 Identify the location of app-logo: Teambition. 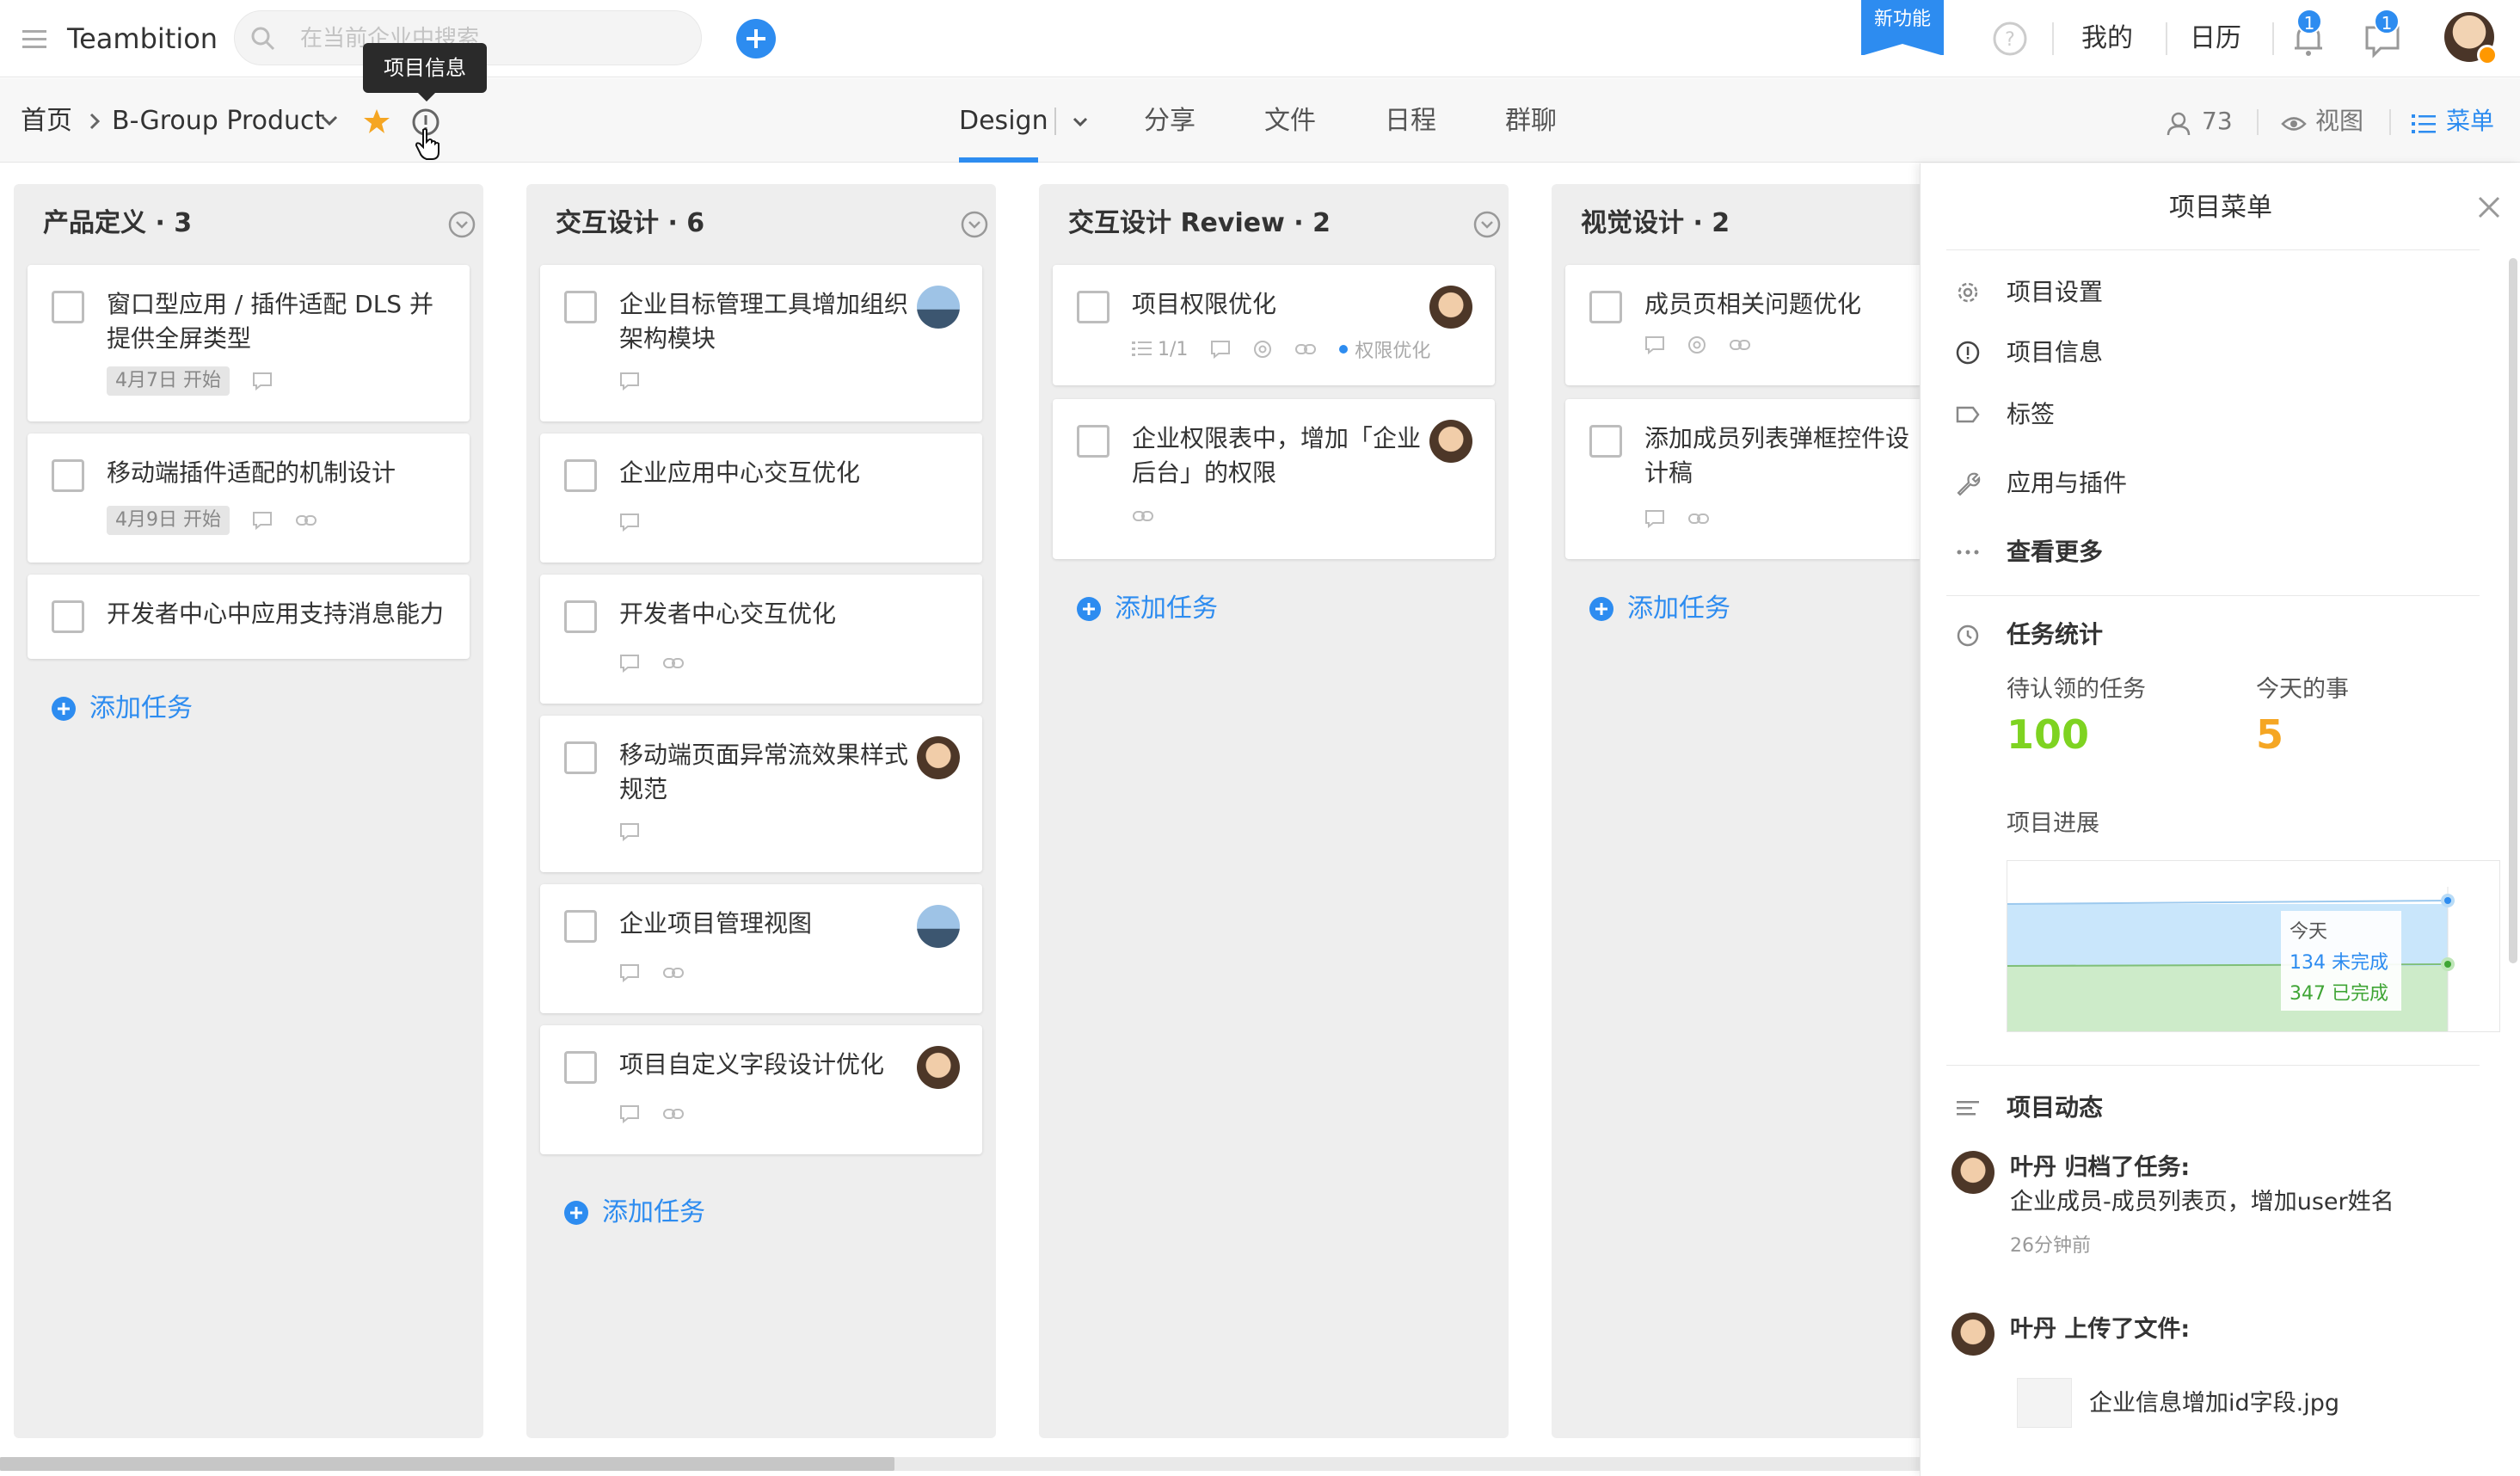
(143, 38).